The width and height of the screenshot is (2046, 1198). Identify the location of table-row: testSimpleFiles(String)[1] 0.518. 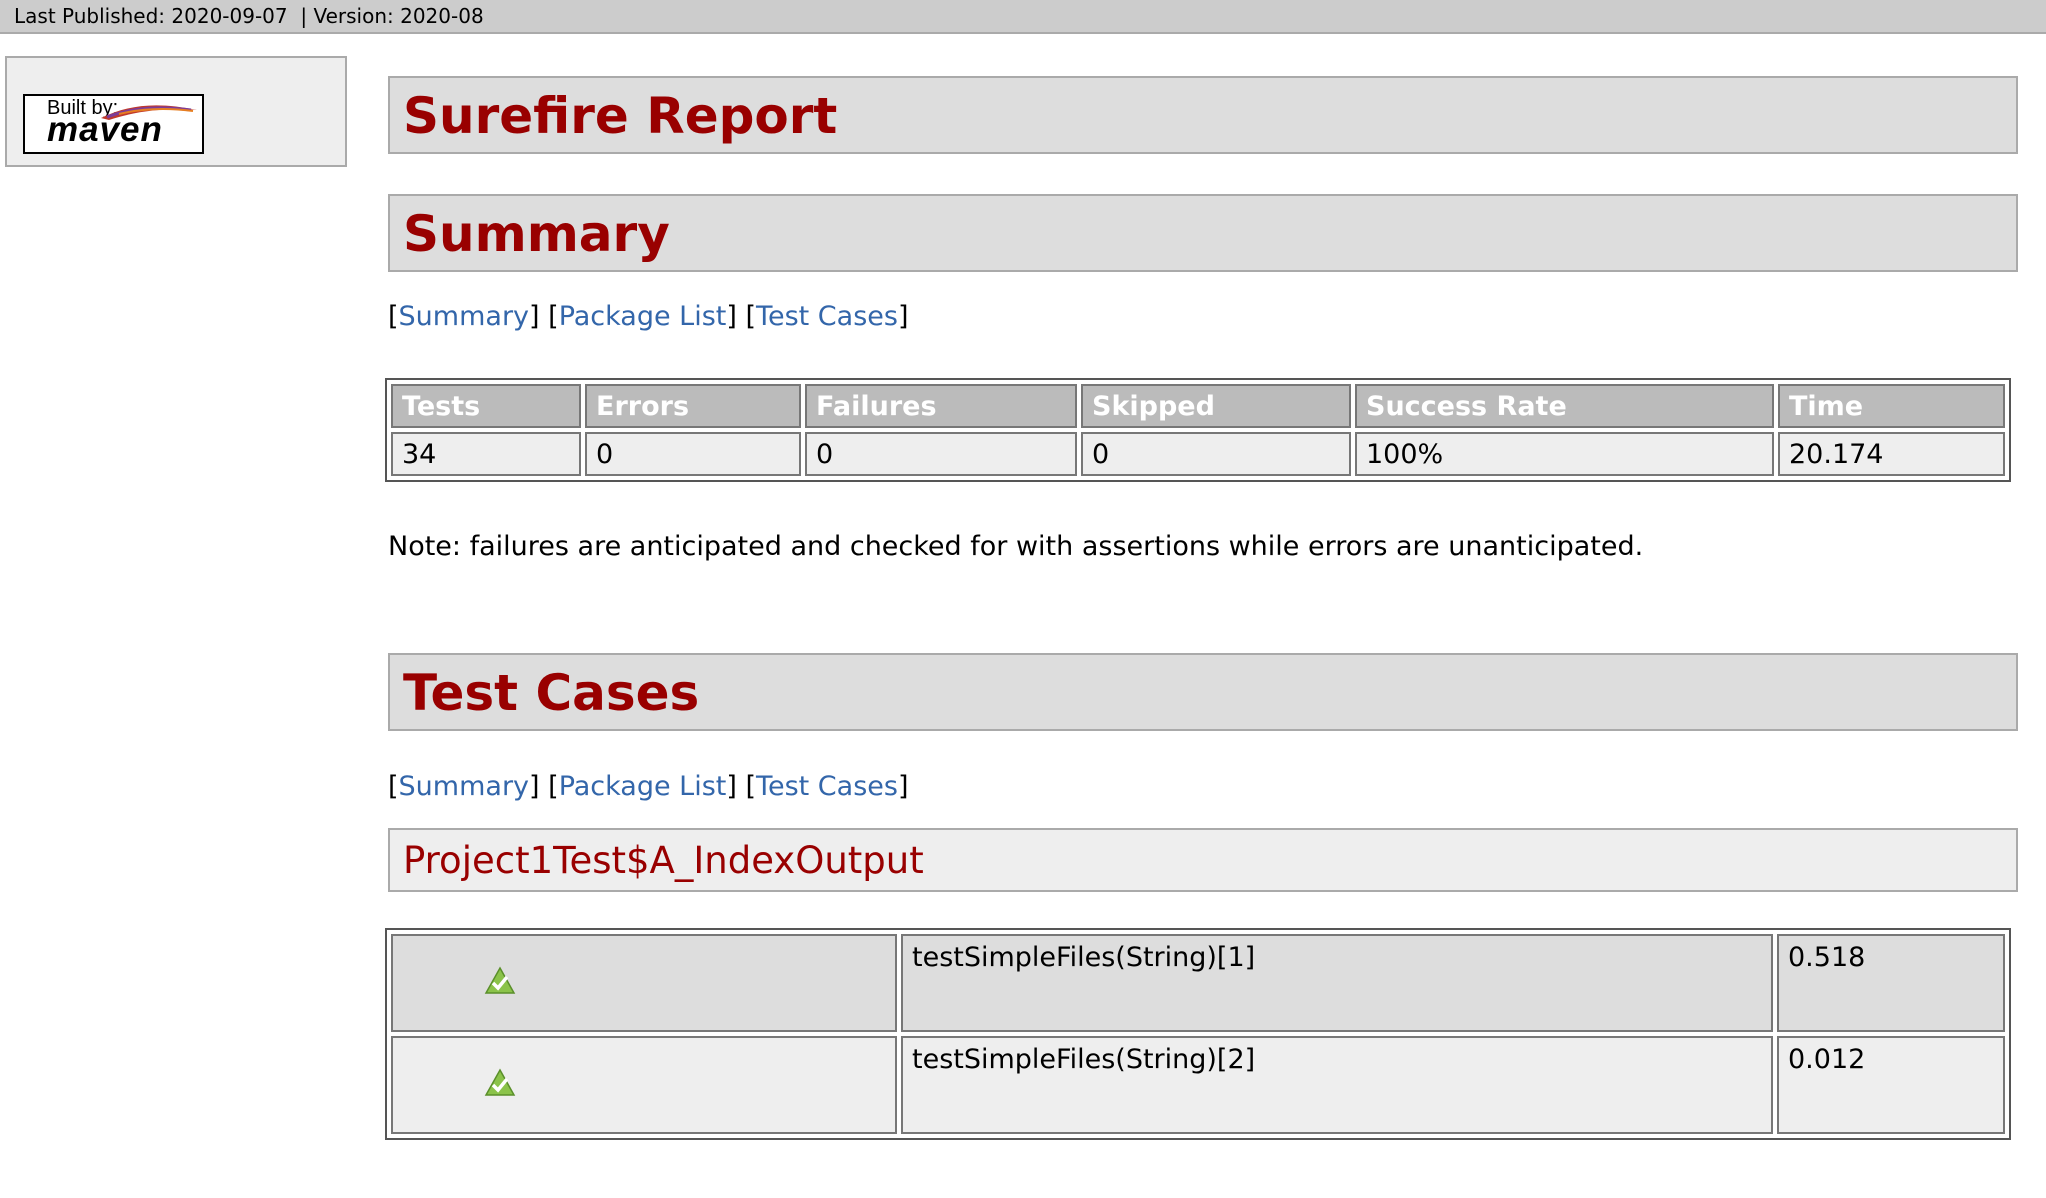
(1198, 983).